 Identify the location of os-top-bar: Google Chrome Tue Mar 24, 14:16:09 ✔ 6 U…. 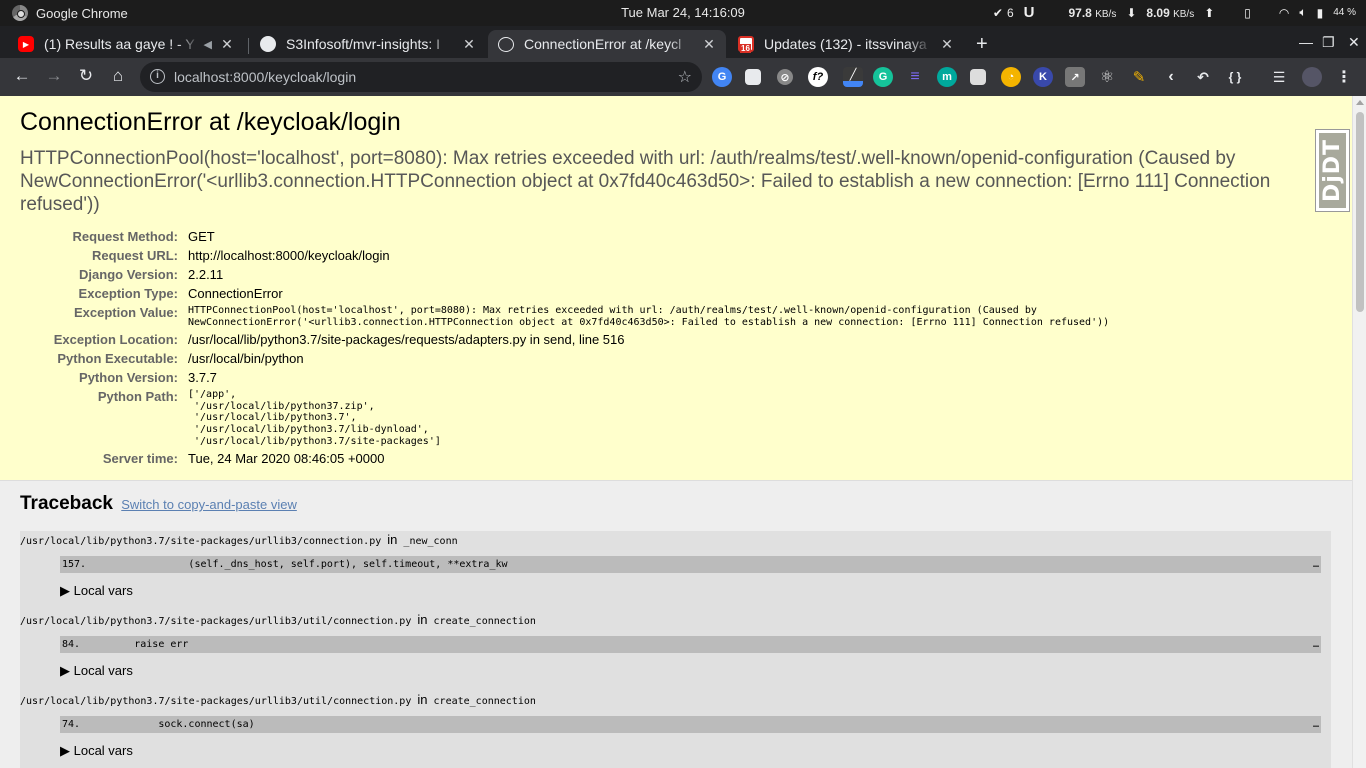
(683, 13).